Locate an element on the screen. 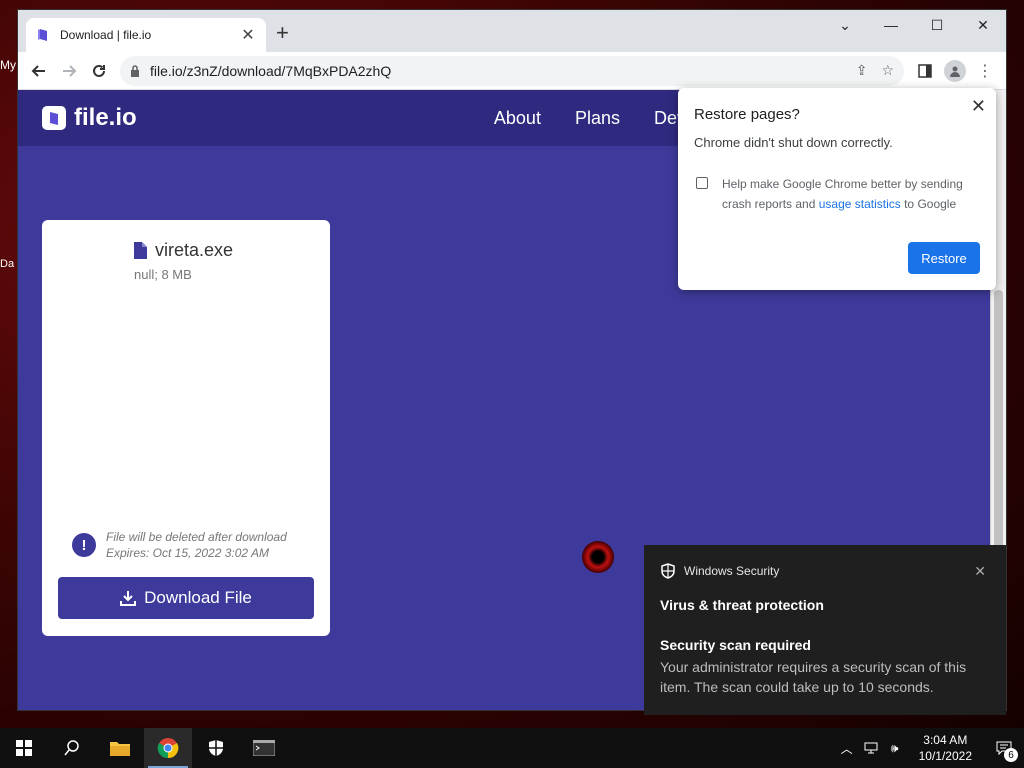 Image resolution: width=1024 pixels, height=768 pixels. system-tray: ︿ 🕪 3:04 AM 10/1/2022 6 is located at coordinates (929, 748).